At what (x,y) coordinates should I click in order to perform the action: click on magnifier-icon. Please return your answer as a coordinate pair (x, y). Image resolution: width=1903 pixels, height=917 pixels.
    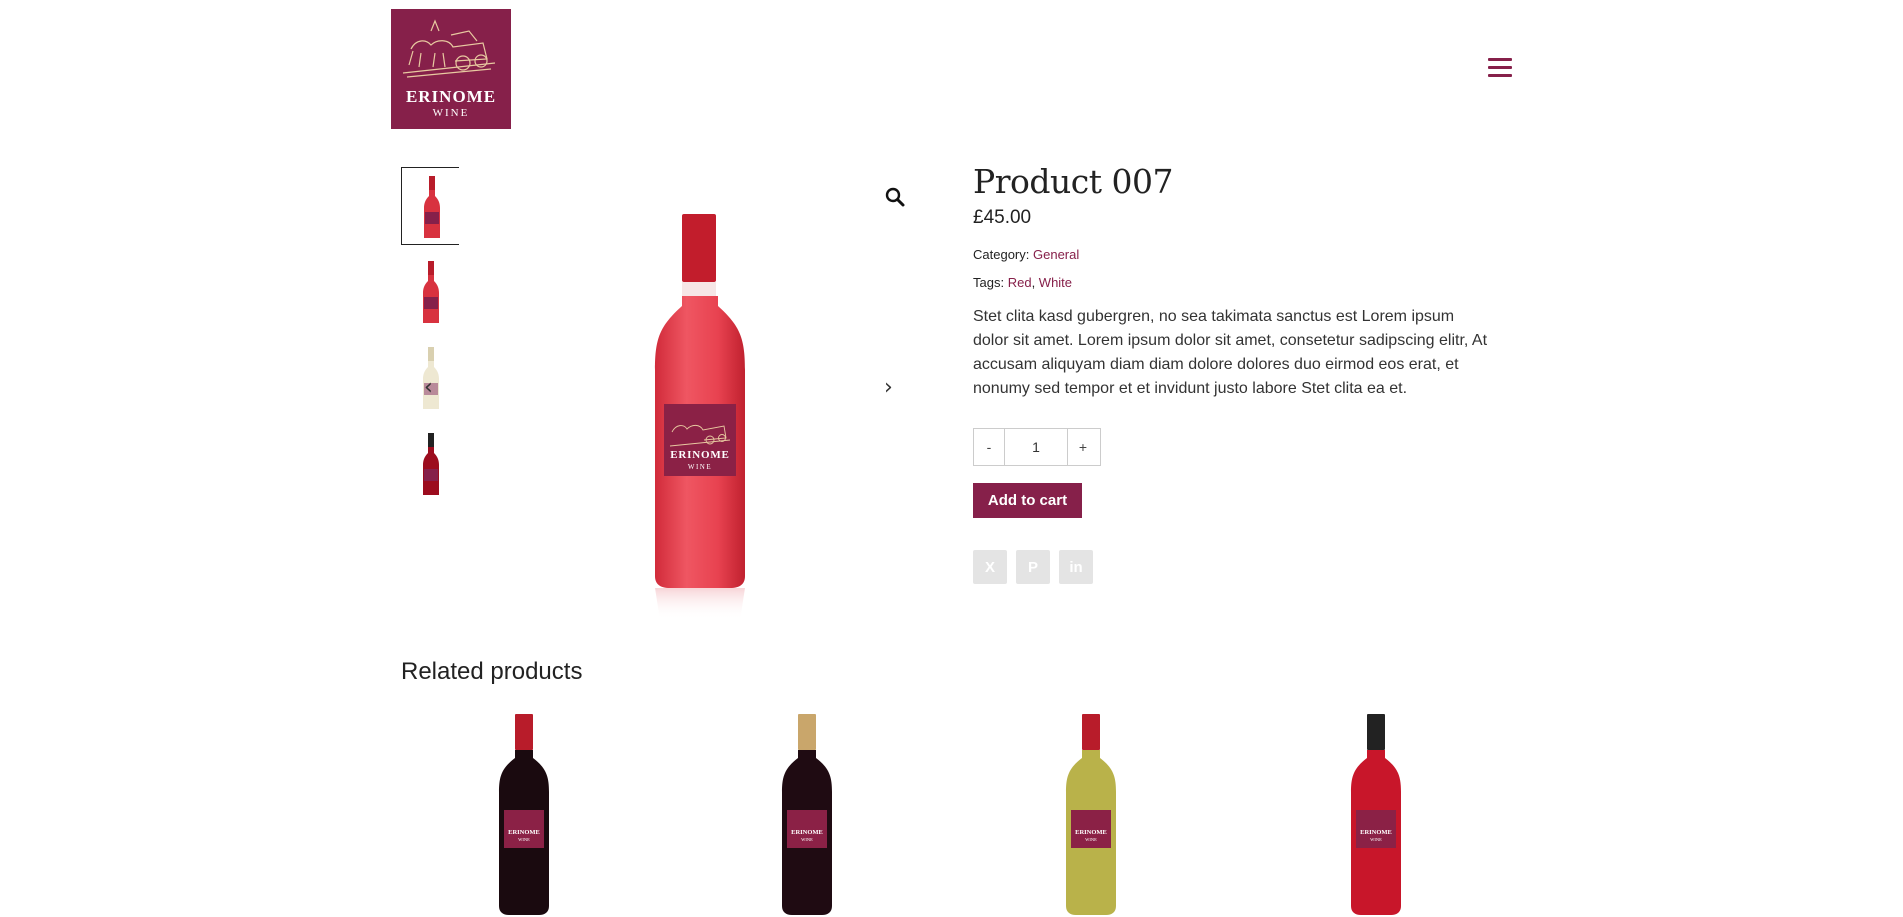
    Looking at the image, I should click on (895, 197).